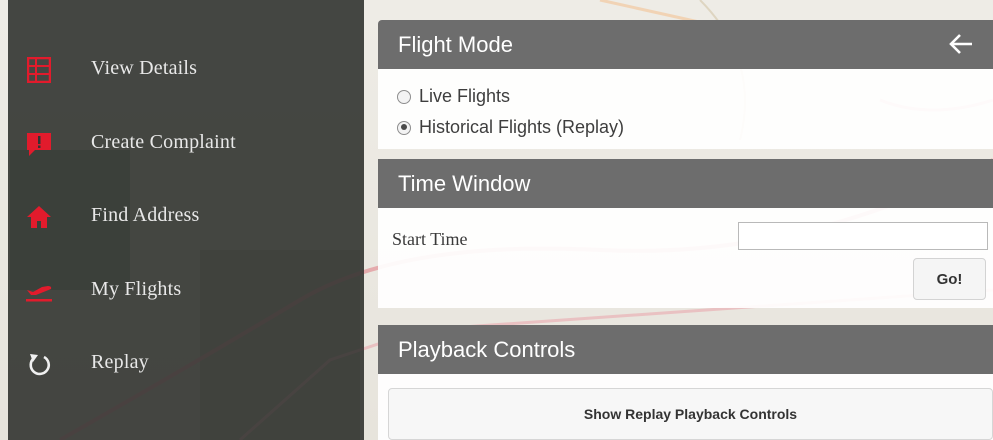 The width and height of the screenshot is (993, 440). What do you see at coordinates (863, 236) in the screenshot?
I see `start-time-input` at bounding box center [863, 236].